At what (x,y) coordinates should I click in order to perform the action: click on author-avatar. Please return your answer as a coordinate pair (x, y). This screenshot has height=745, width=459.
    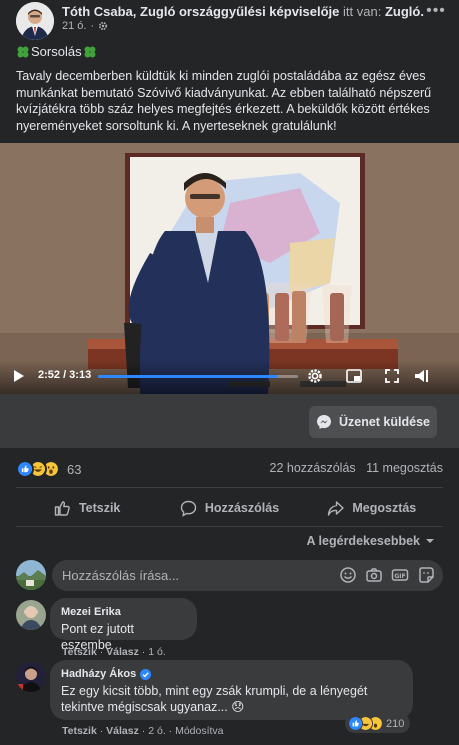
    Looking at the image, I should click on (35, 21).